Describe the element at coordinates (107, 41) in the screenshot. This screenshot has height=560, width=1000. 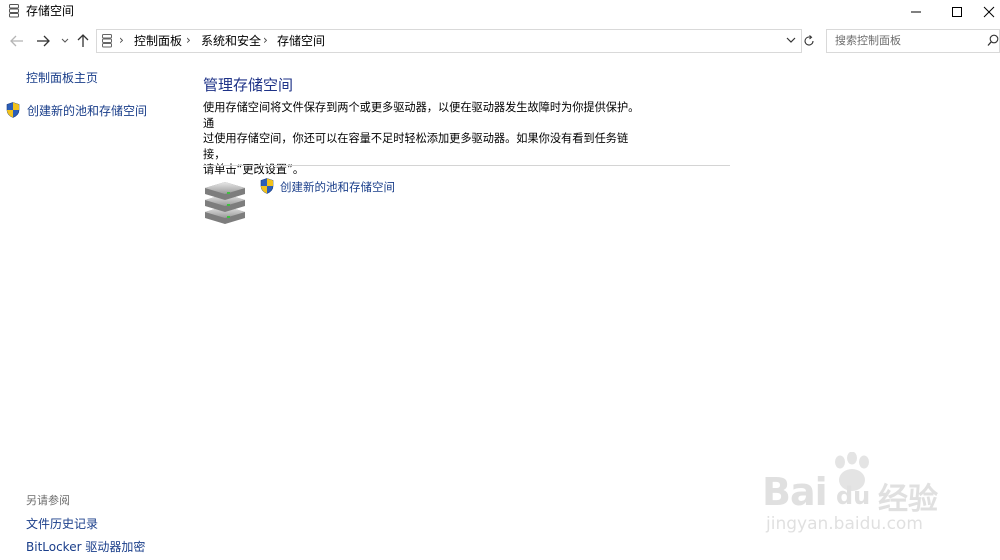
I see `storage-spaces-location-icon` at that location.